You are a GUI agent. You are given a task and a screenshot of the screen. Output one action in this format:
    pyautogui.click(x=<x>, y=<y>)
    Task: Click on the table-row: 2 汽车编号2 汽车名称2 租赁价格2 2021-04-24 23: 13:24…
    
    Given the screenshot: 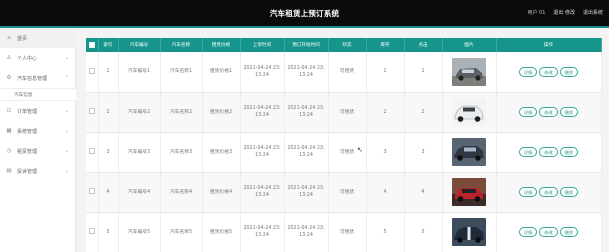 What is the action you would take?
    pyautogui.click(x=344, y=112)
    